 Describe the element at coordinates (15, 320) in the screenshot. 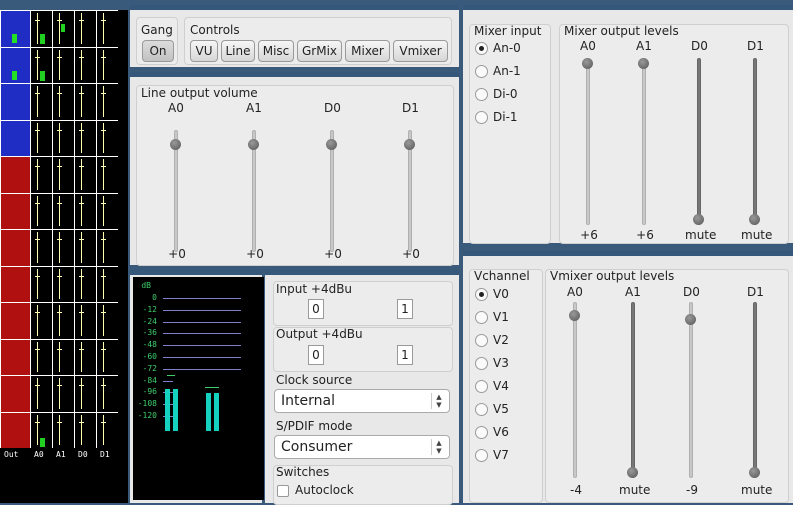

I see `vu-row-8-label-cell` at that location.